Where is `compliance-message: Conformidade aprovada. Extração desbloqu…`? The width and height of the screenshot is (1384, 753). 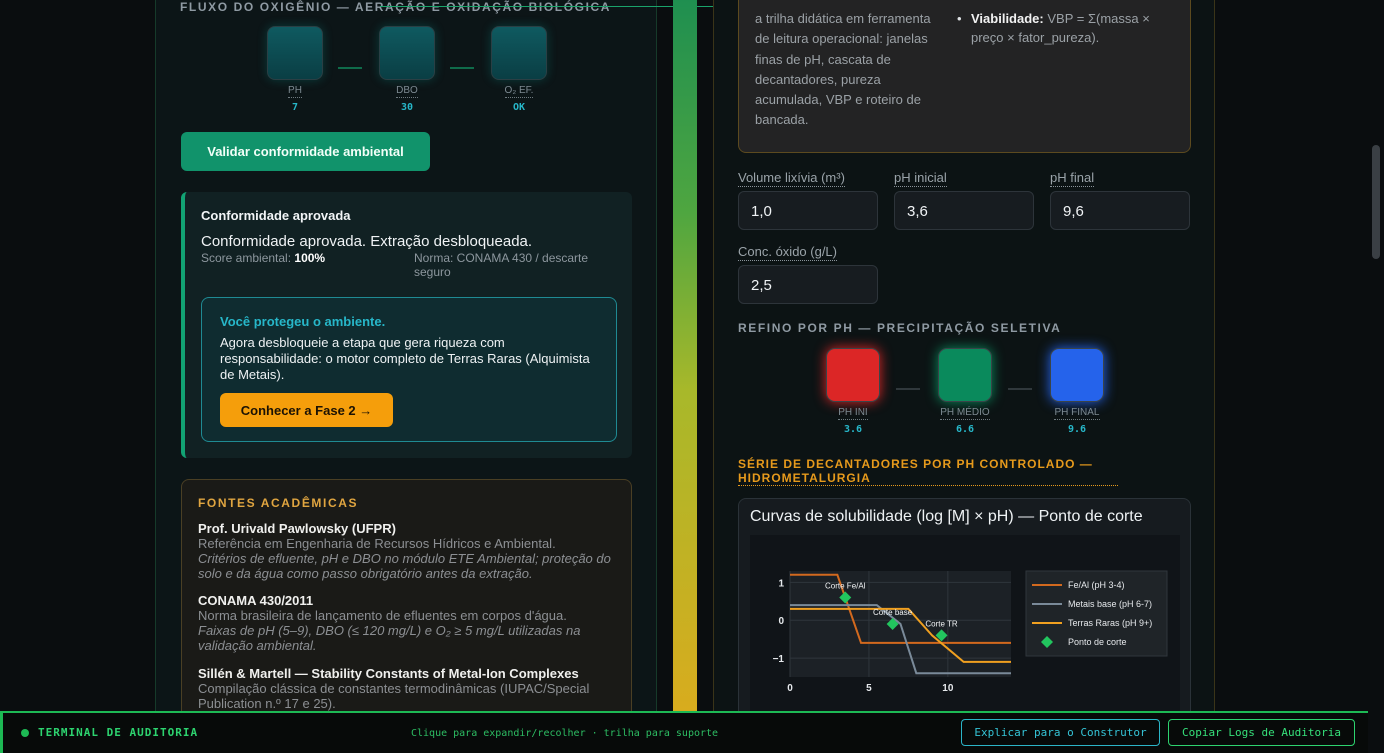
compliance-message: Conformidade aprovada. Extração desbloqu… is located at coordinates (367, 241).